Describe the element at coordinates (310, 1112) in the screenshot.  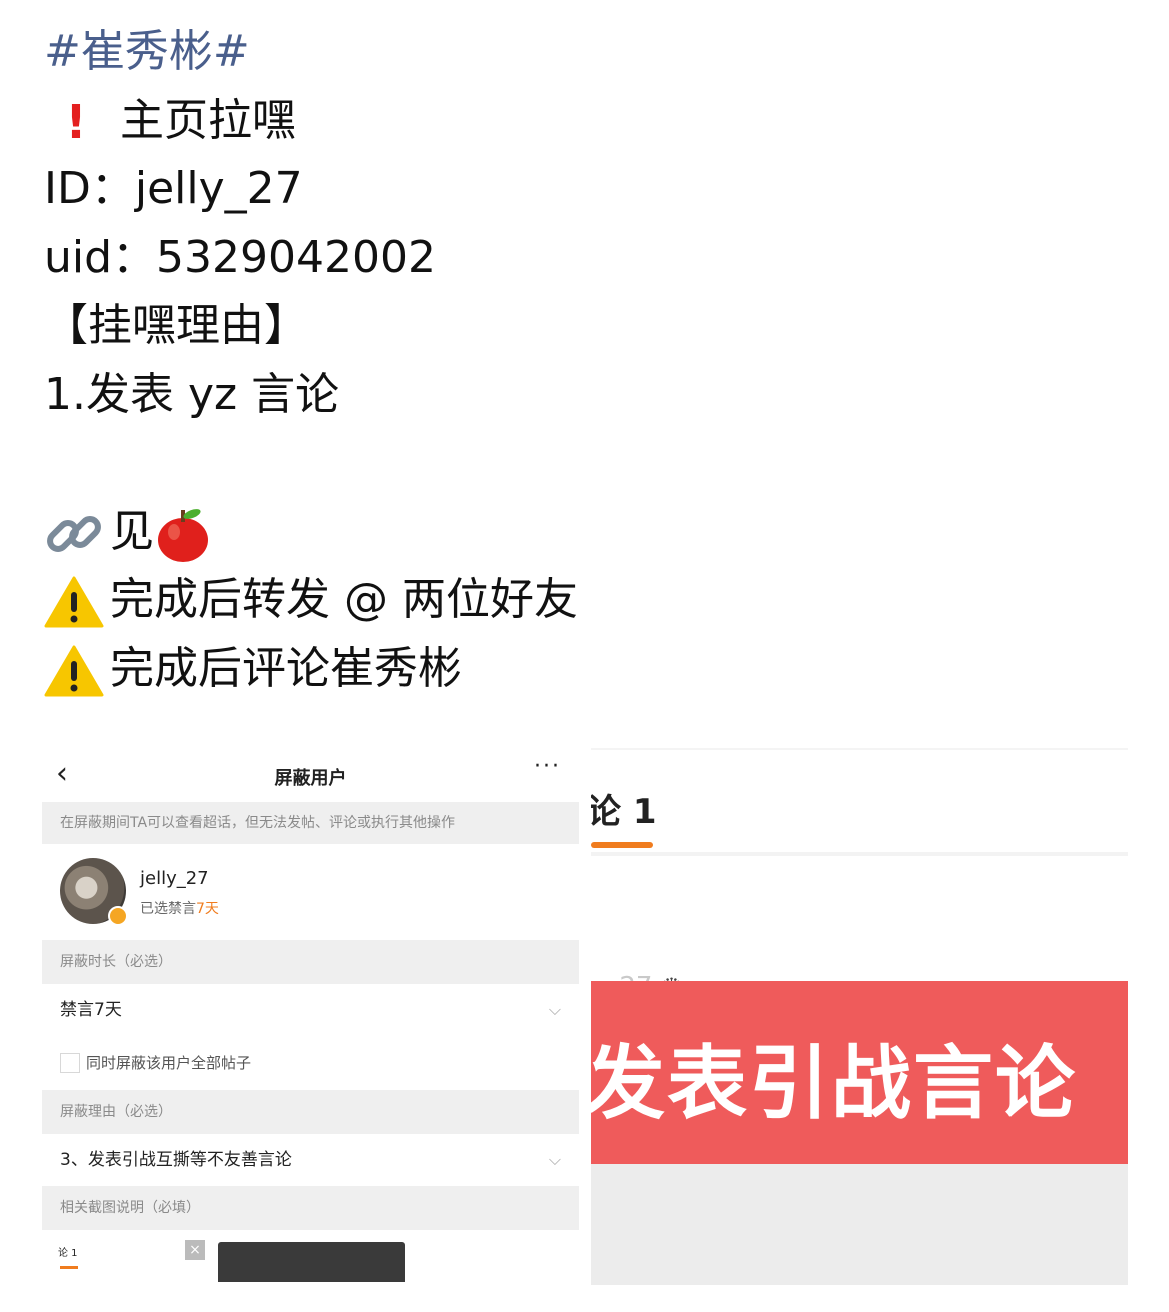
I see `reason-section-header: 屏蔽理由（必选）` at that location.